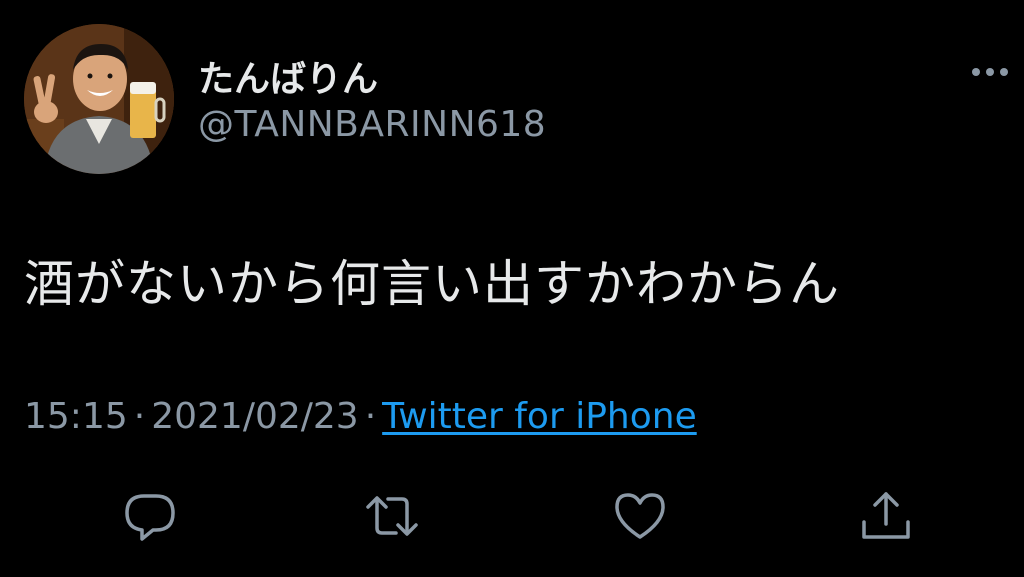 This screenshot has width=1024, height=577. What do you see at coordinates (640, 516) in the screenshot?
I see `like-icon` at bounding box center [640, 516].